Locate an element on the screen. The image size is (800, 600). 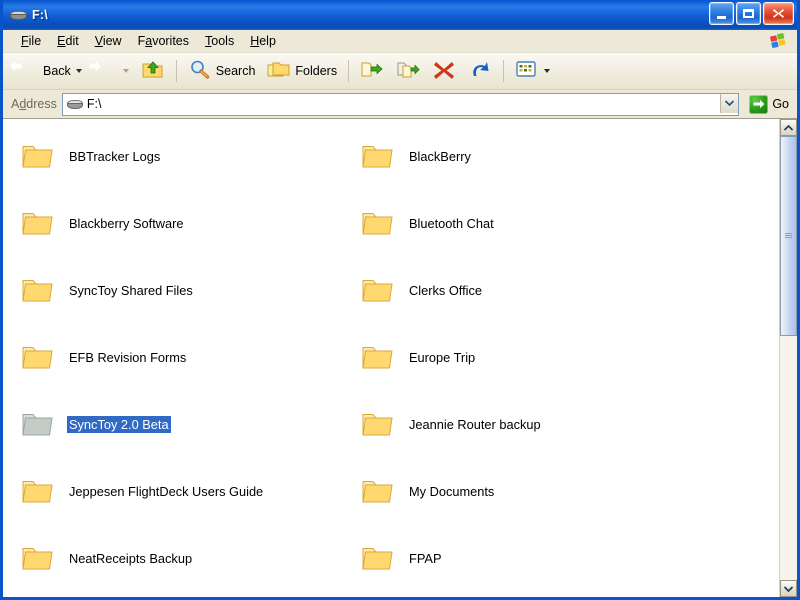
back-button: Back is located at coordinates (48, 71).